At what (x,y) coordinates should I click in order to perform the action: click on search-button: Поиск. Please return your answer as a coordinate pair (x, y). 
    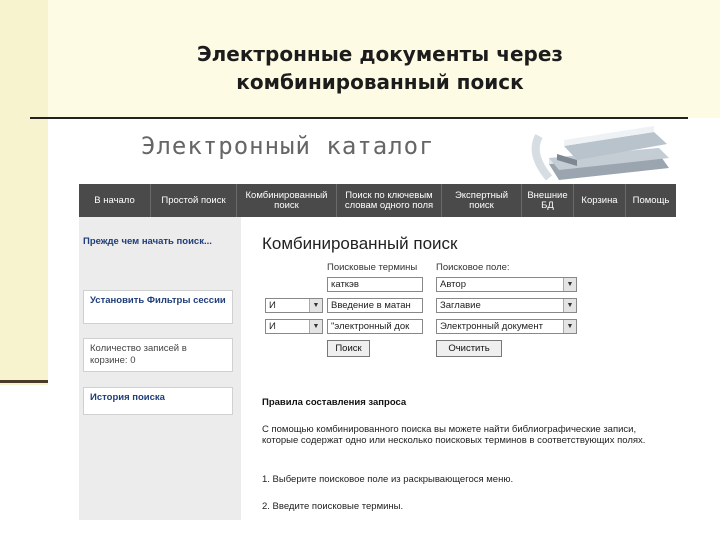
    Looking at the image, I should click on (348, 348).